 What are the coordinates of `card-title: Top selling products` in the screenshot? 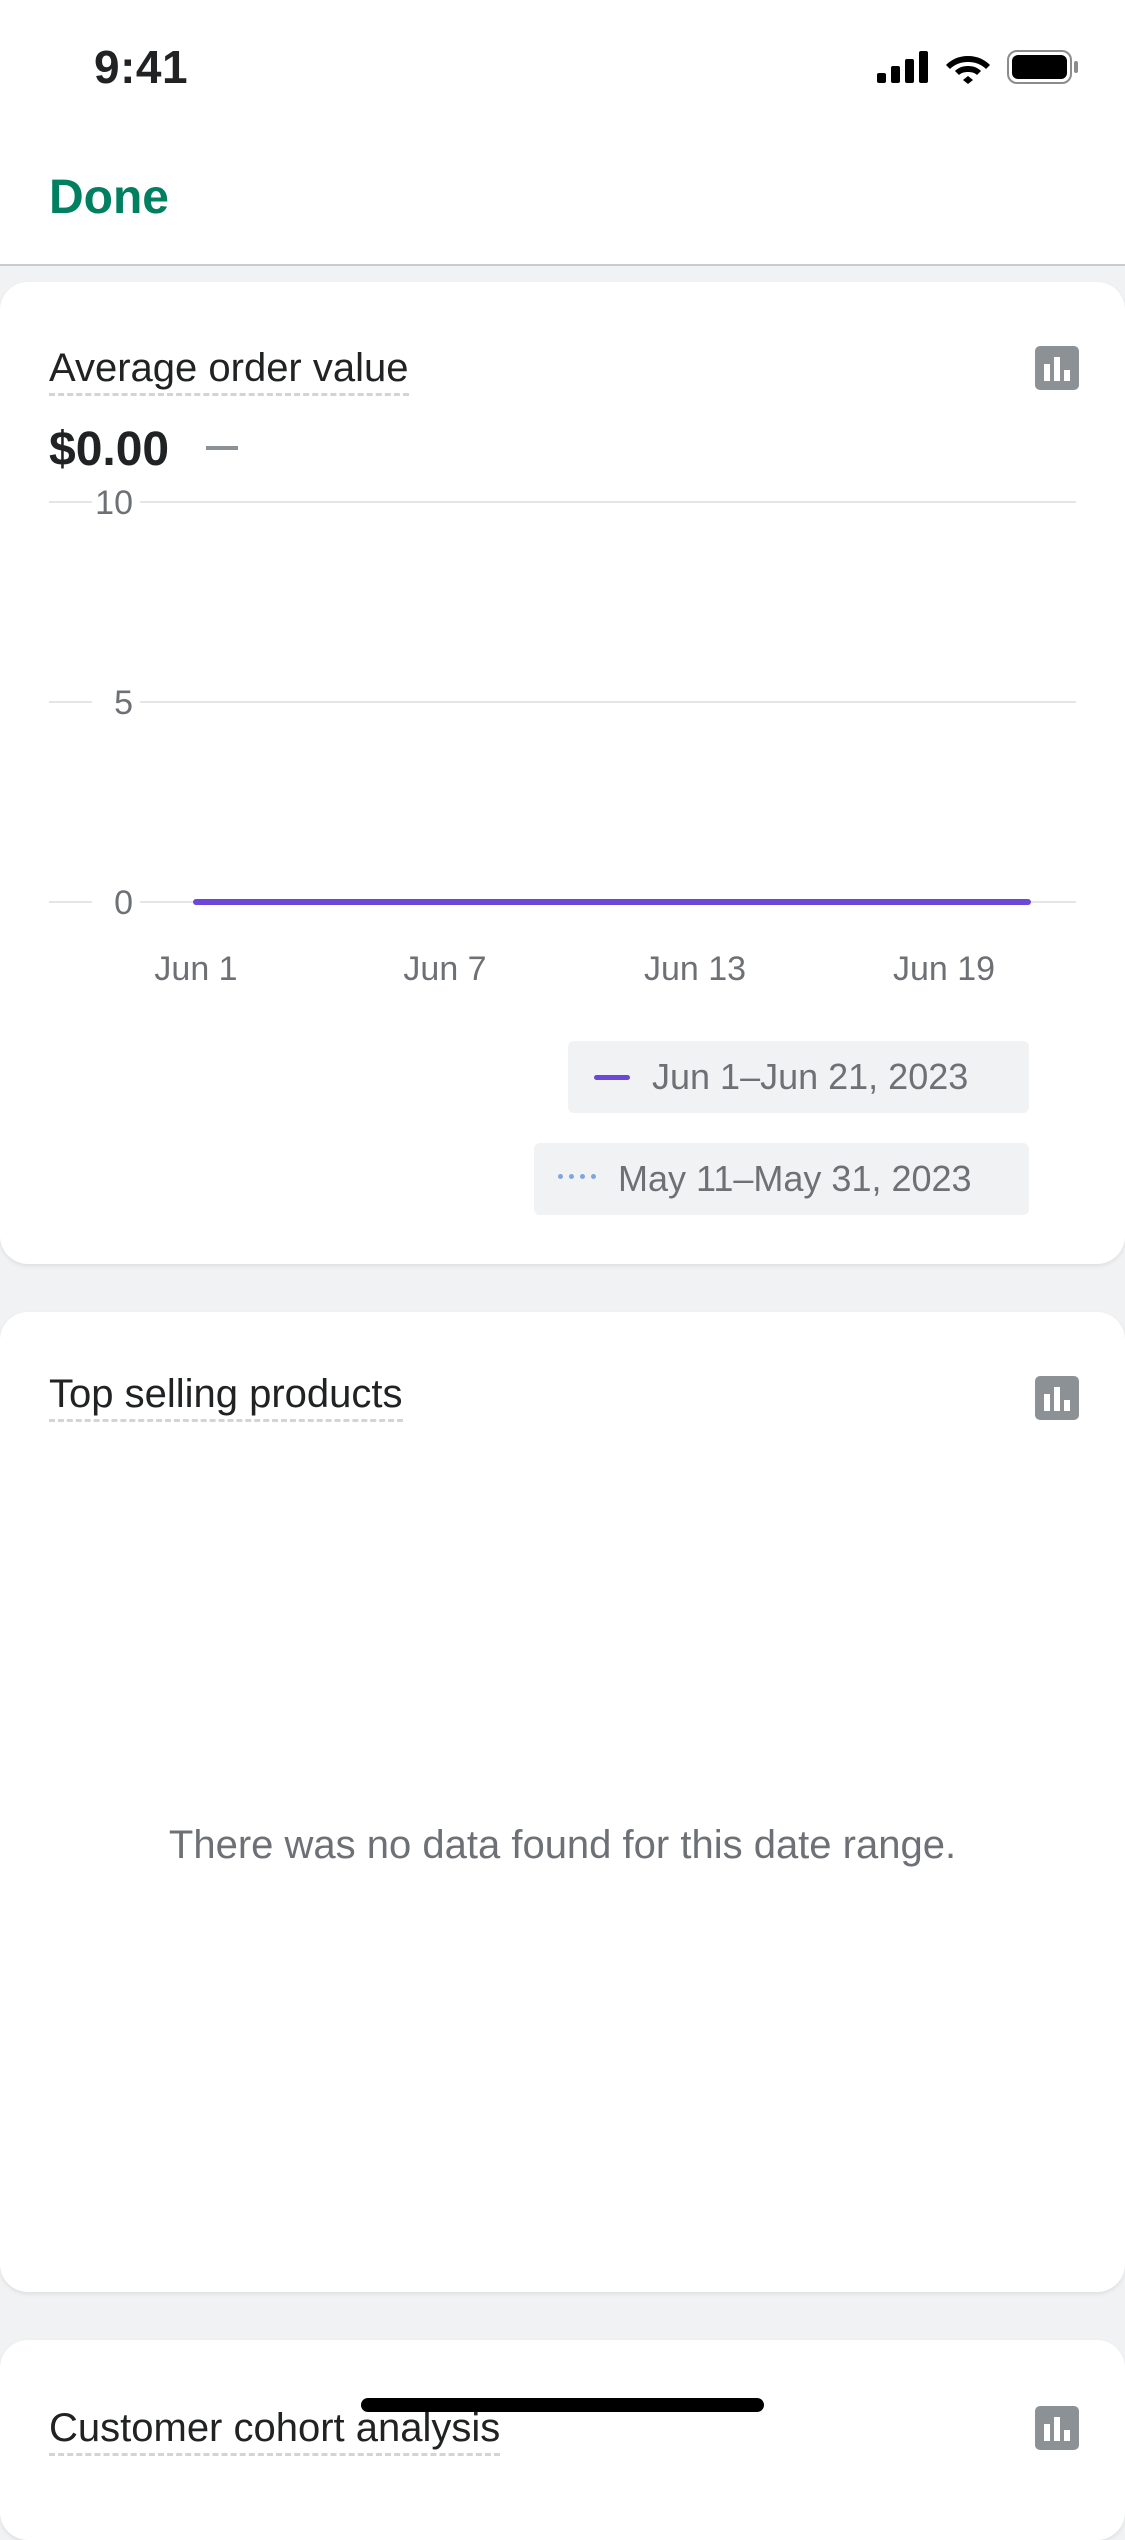 It's located at (226, 1397).